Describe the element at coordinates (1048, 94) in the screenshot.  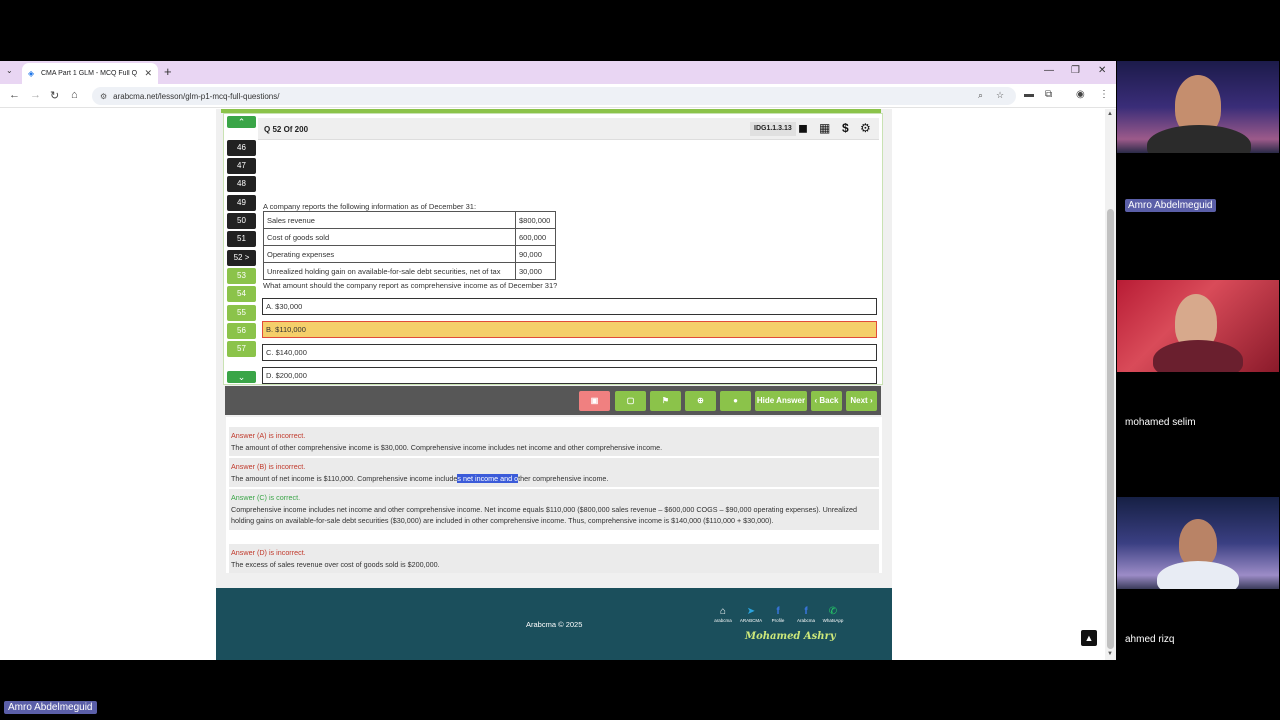
I see `extensions-puzzle-icon: ⧉` at that location.